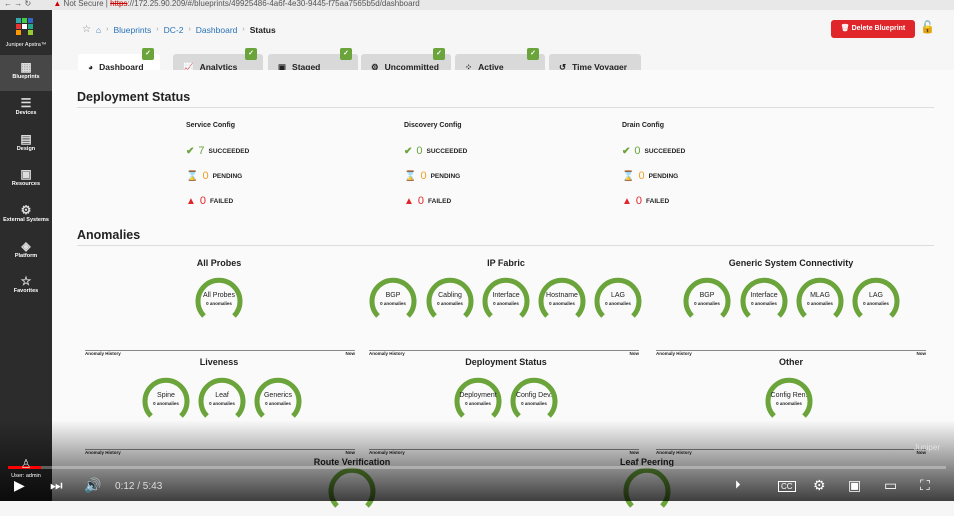  Describe the element at coordinates (19, 485) in the screenshot. I see `play-icon: ▶` at that location.